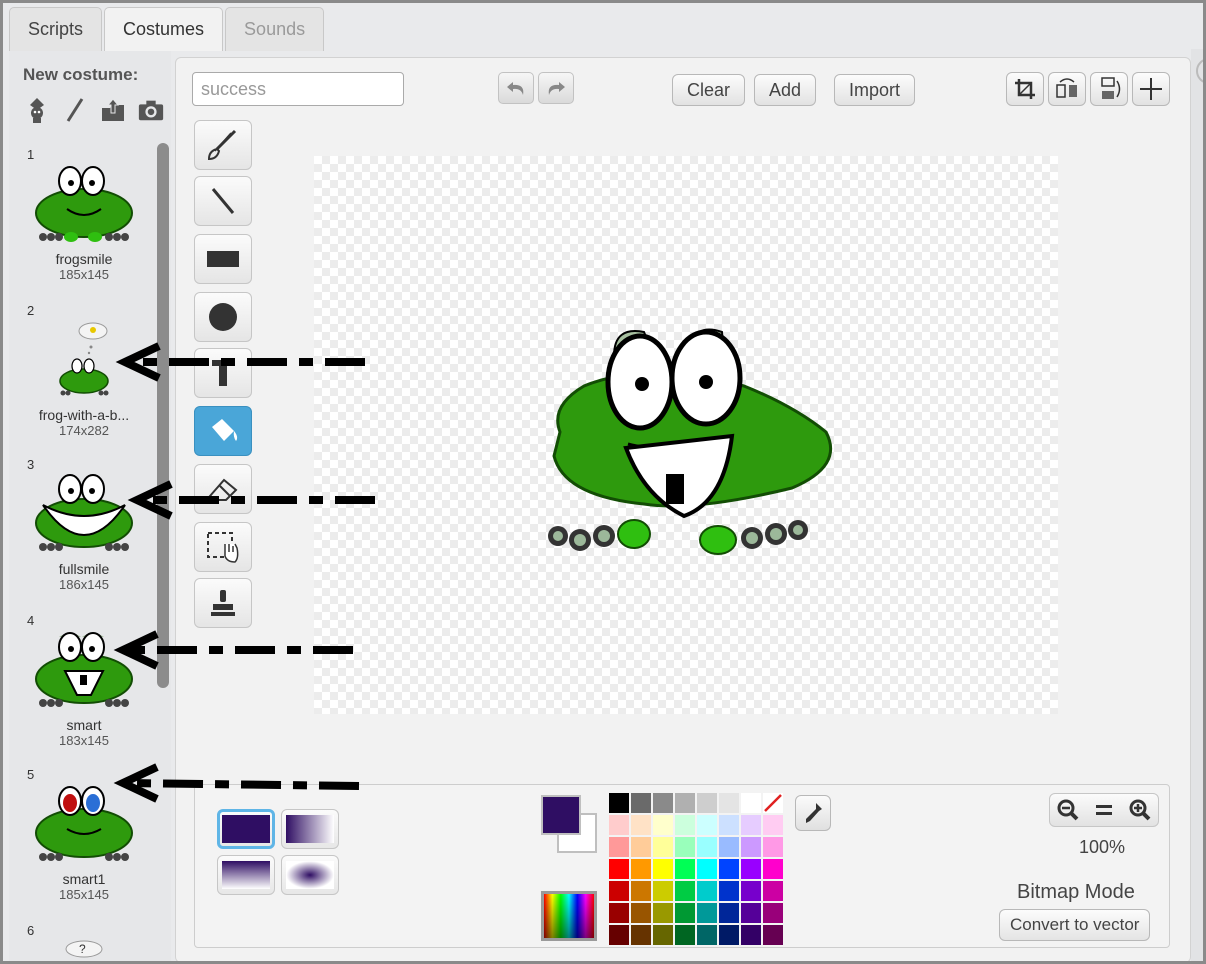 The width and height of the screenshot is (1206, 964). Describe the element at coordinates (84, 834) in the screenshot. I see `costume-item: 5 smart1 185x145` at that location.